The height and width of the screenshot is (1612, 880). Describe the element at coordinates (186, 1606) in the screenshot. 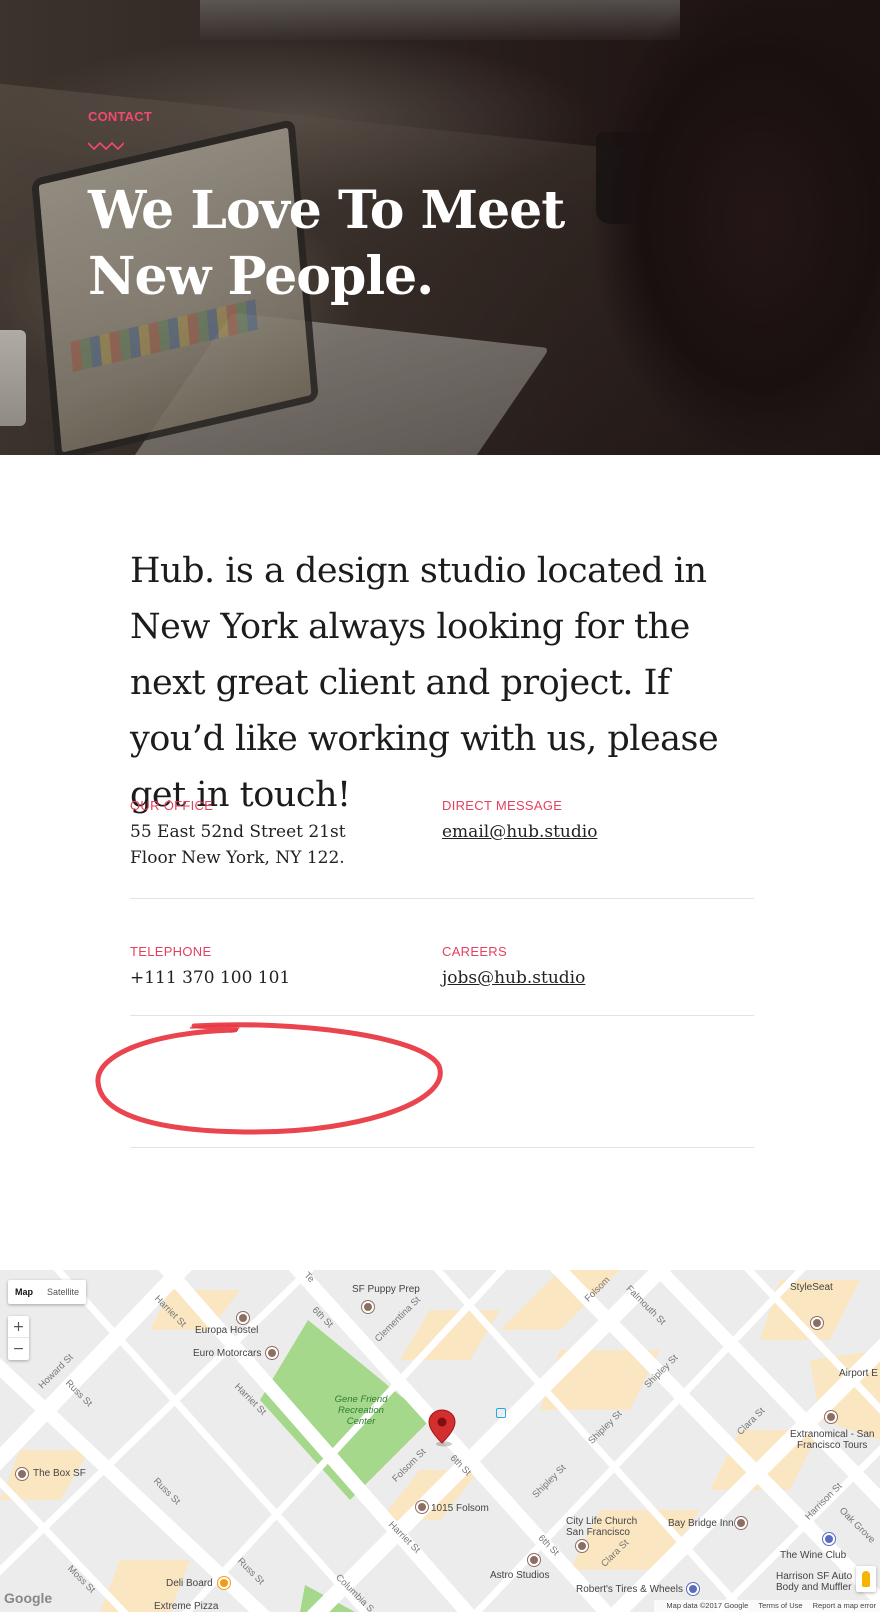

I see `map-label: Extreme Pizza` at that location.